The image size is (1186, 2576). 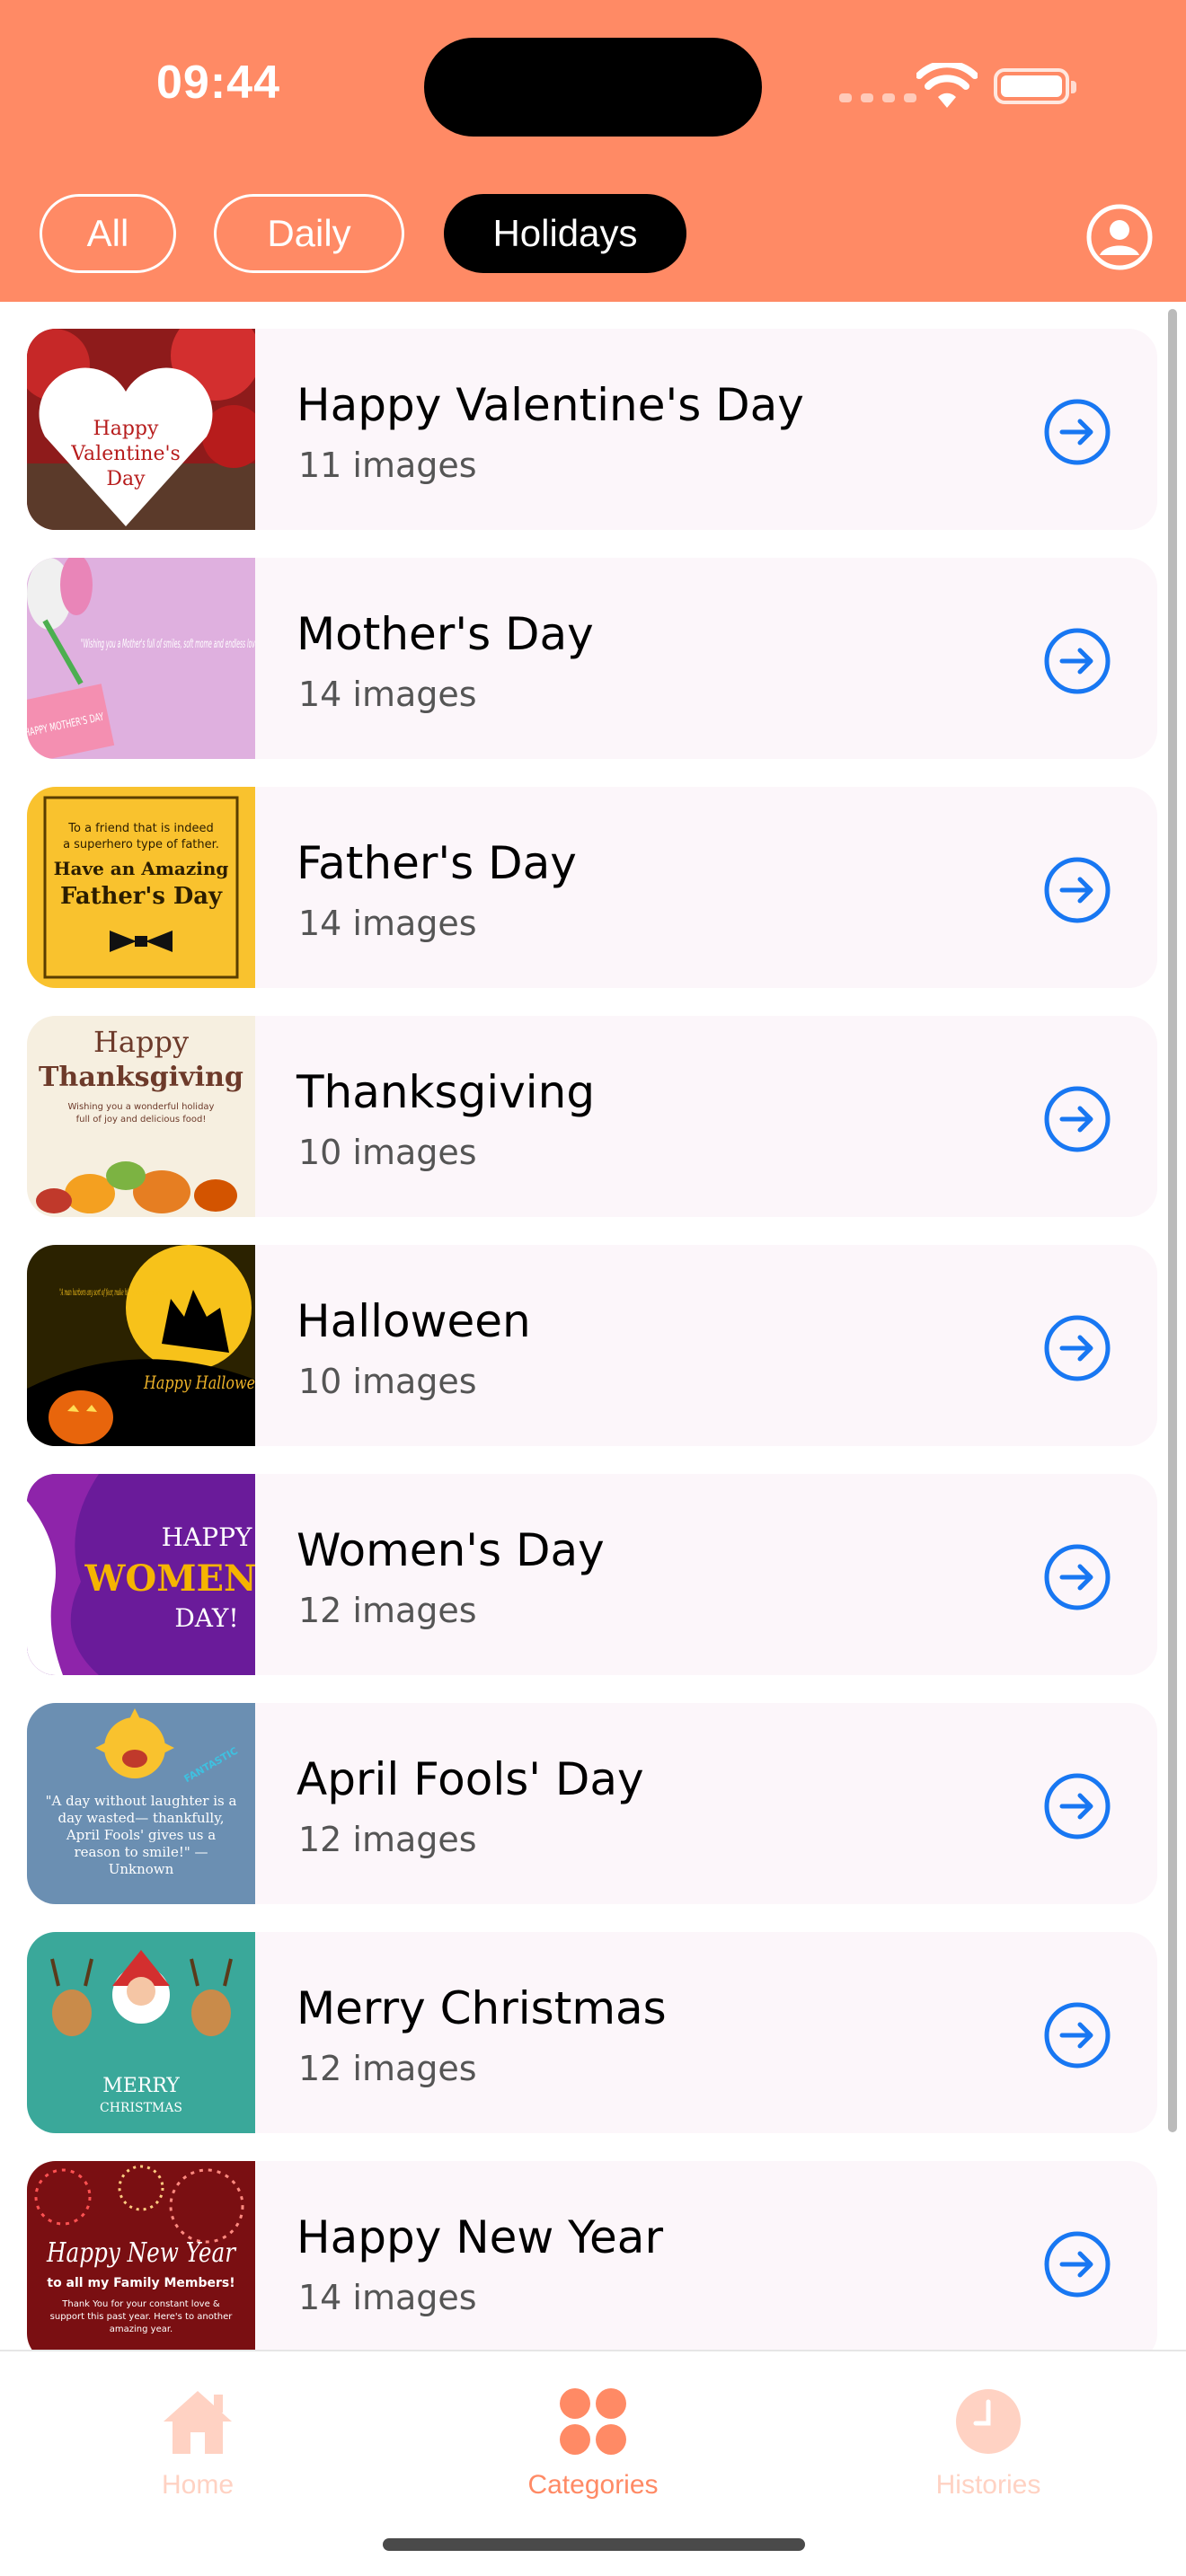 I want to click on row-count: 11 images, so click(x=387, y=466).